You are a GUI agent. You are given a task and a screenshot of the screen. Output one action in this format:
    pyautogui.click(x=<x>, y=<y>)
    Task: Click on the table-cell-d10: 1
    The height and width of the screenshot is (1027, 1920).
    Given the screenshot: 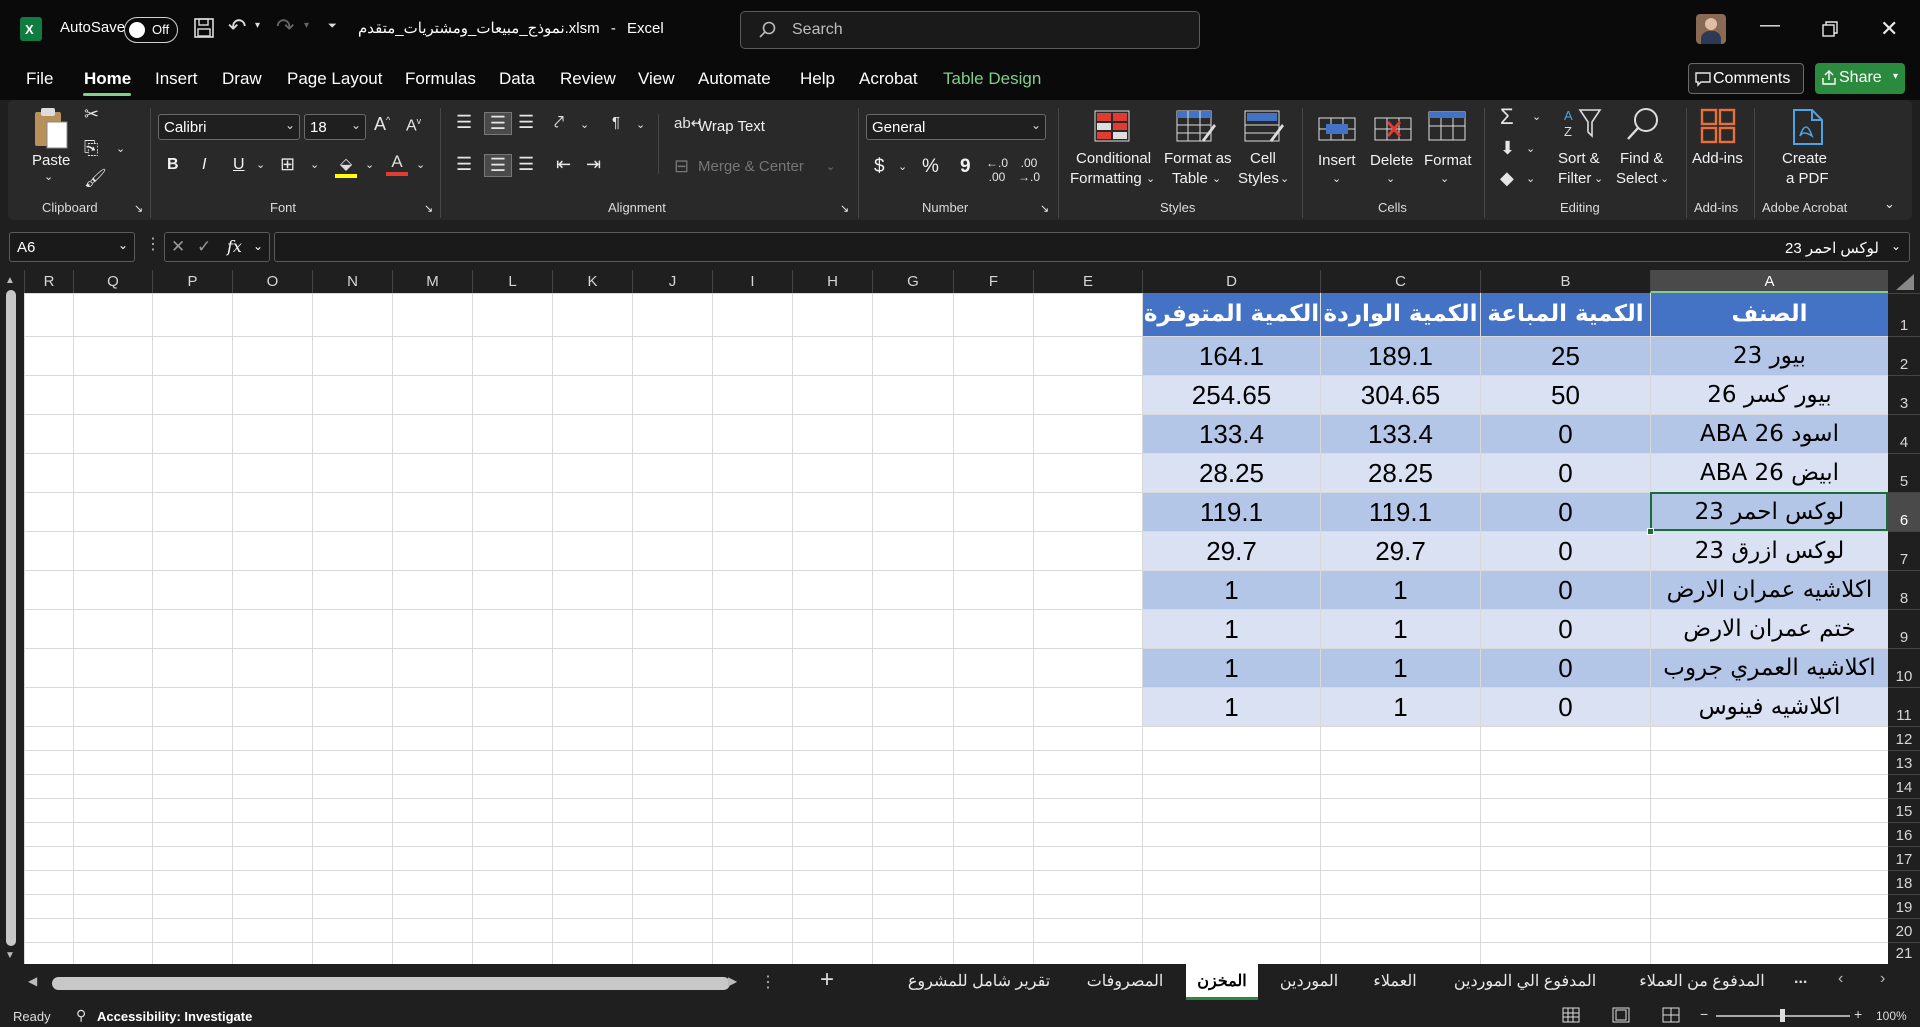 What is the action you would take?
    pyautogui.click(x=1231, y=668)
    